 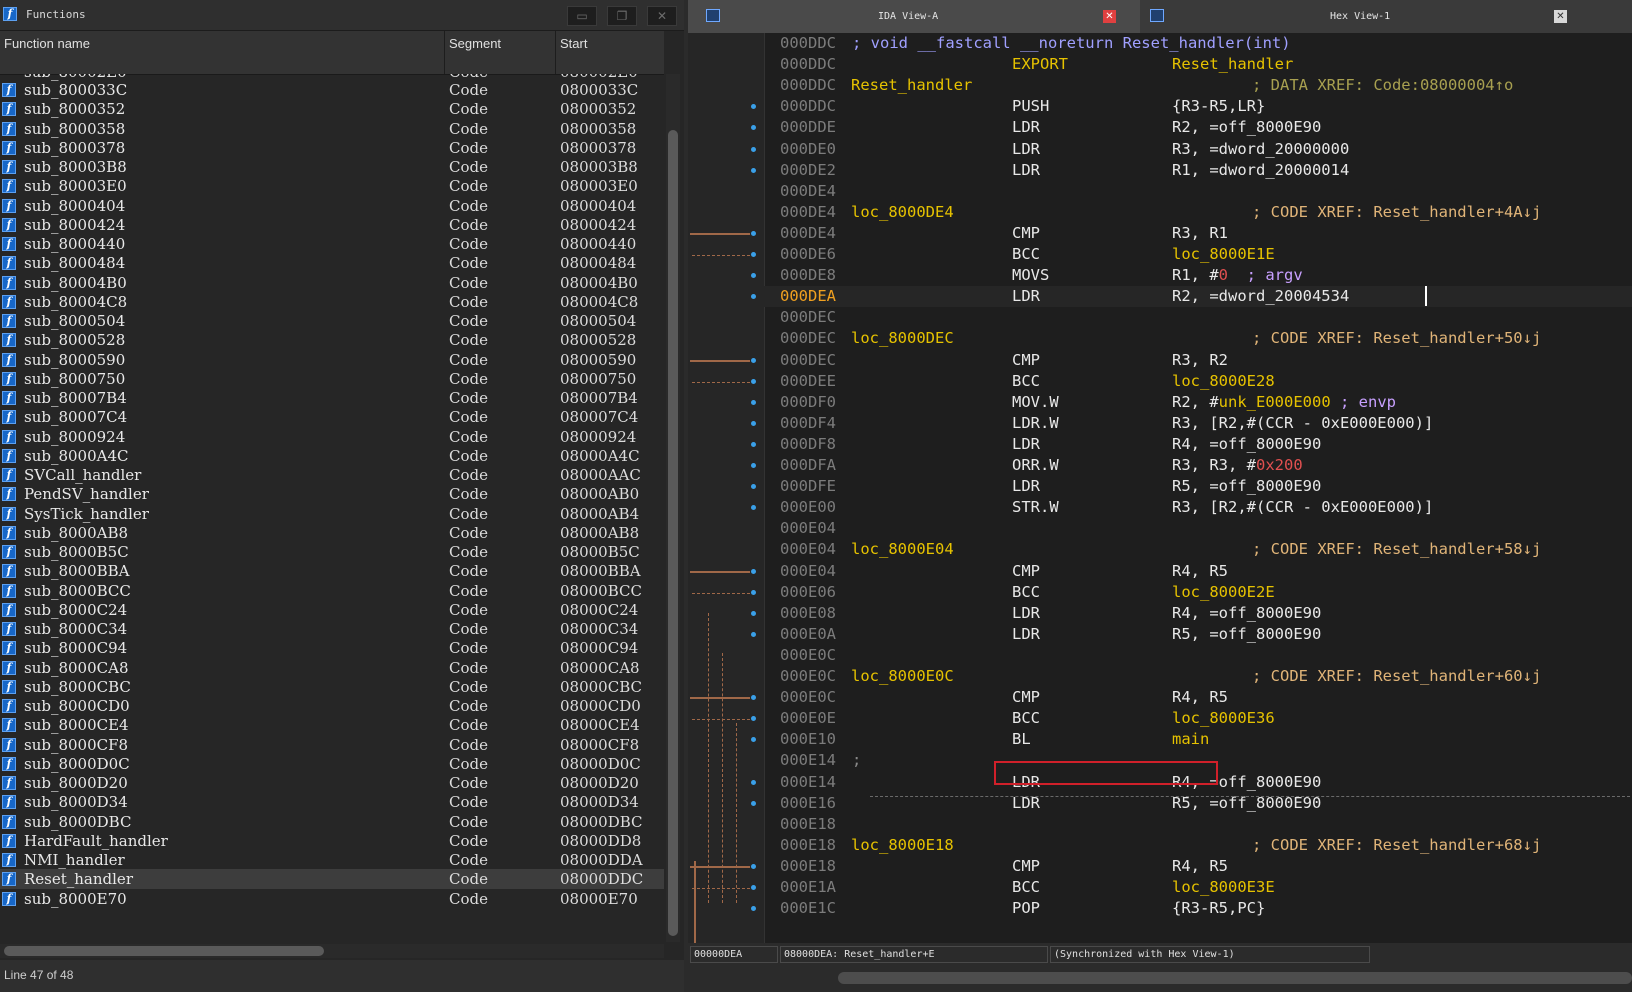 I want to click on function-row: f sub_8000E70 Code 08000E70, so click(x=332, y=899).